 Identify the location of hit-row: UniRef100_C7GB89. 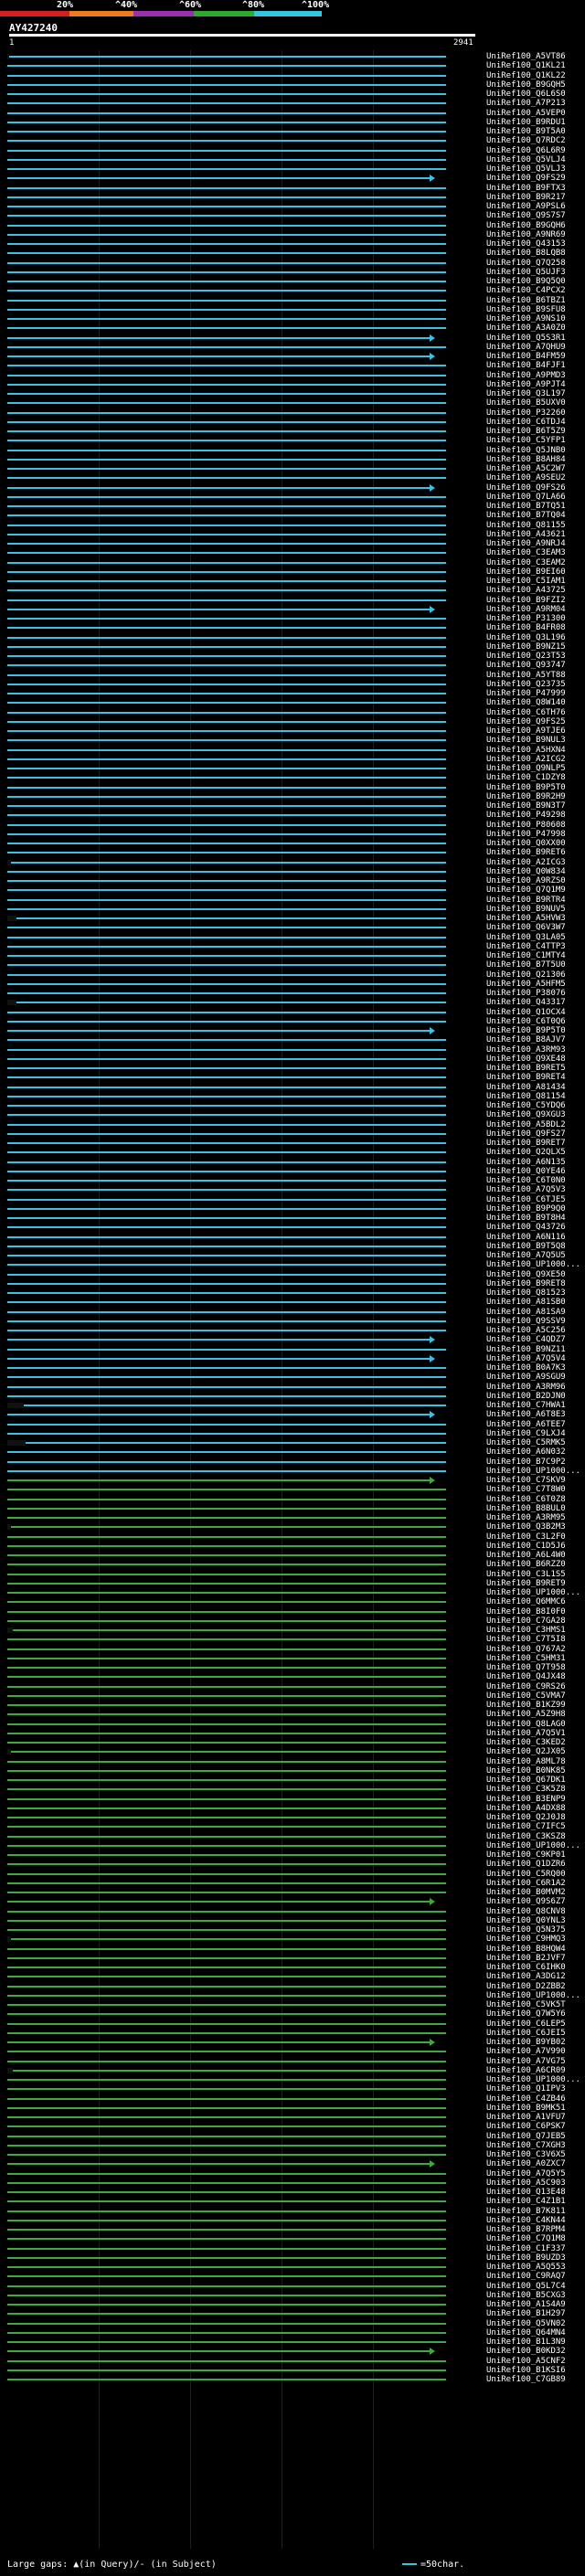
(293, 2380).